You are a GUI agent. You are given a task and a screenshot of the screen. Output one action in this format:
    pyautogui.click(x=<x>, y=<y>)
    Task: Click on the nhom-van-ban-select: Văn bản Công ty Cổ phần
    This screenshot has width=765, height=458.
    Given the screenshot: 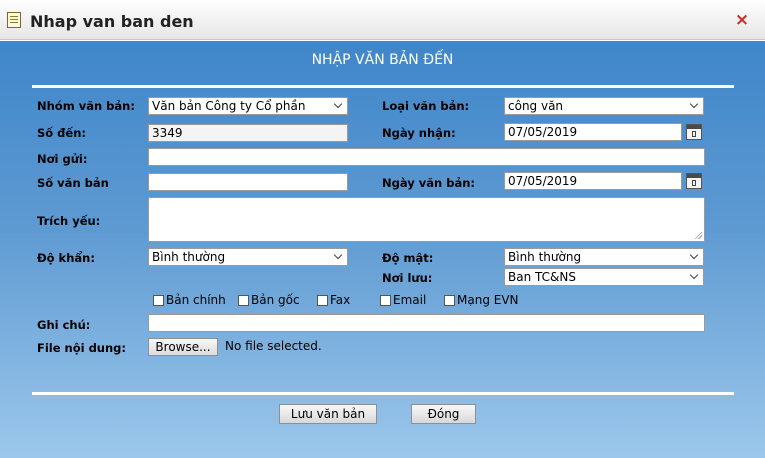 What is the action you would take?
    pyautogui.click(x=248, y=106)
    